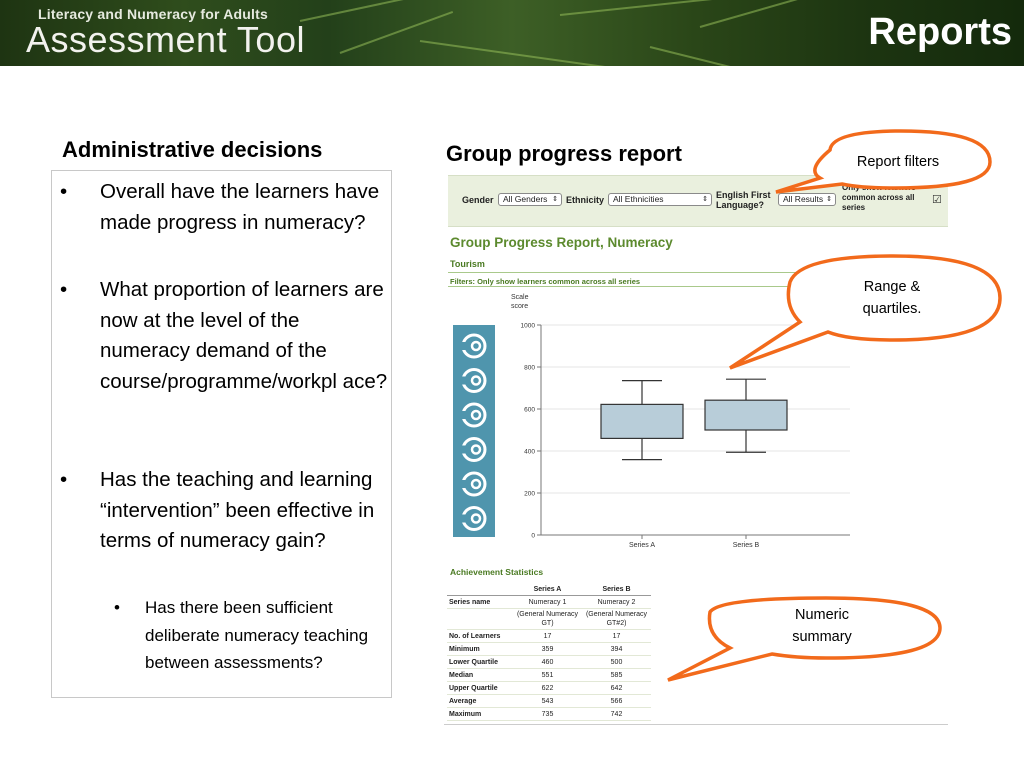 The height and width of the screenshot is (768, 1024). I want to click on stats-row-label: No. of Learners, so click(480, 636).